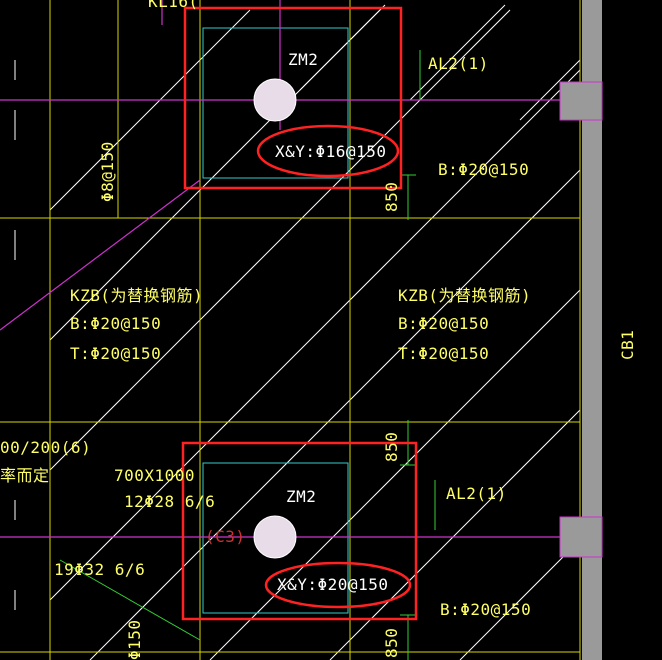 The width and height of the screenshot is (662, 660). Describe the element at coordinates (333, 584) in the screenshot. I see `rebar-label-bottom: X&Y:Φ20@150` at that location.